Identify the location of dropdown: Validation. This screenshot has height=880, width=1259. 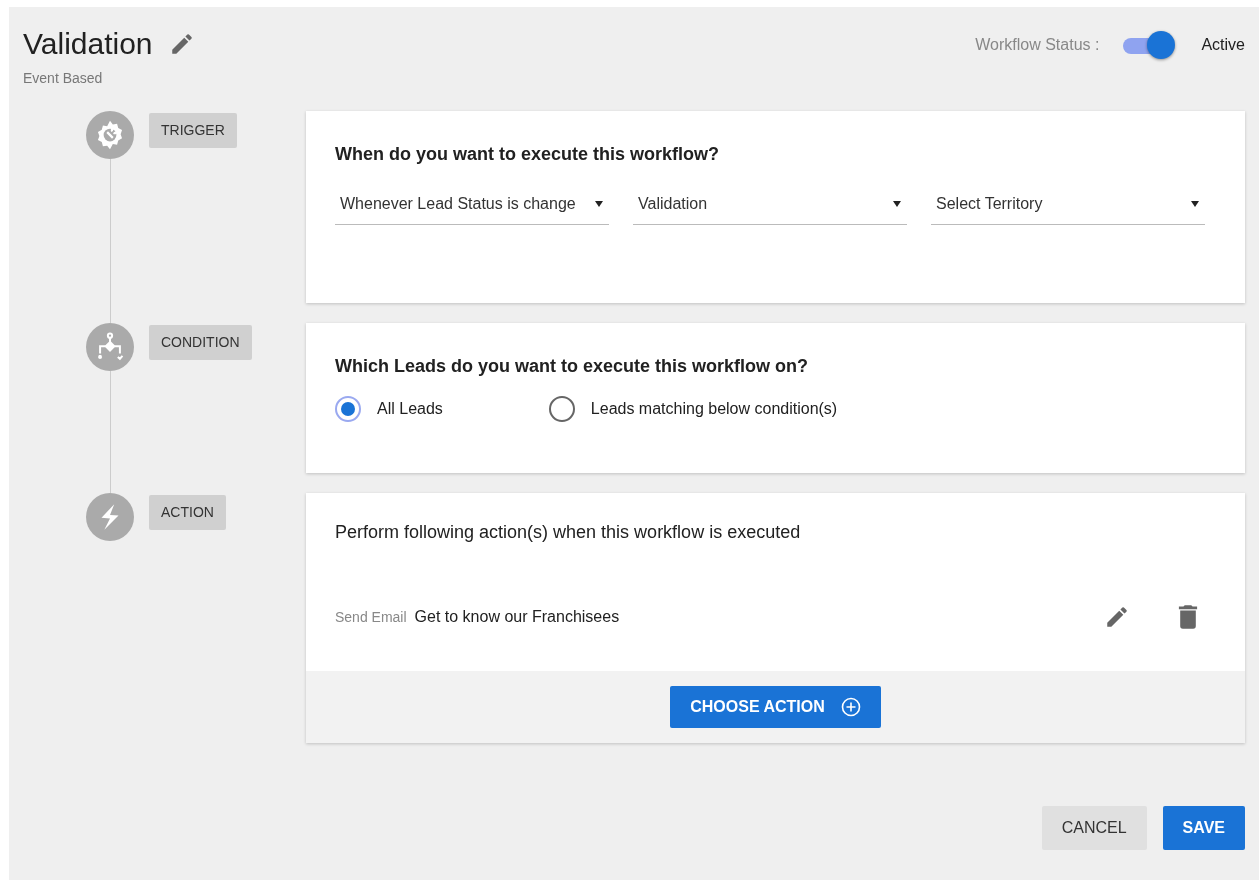
(770, 204).